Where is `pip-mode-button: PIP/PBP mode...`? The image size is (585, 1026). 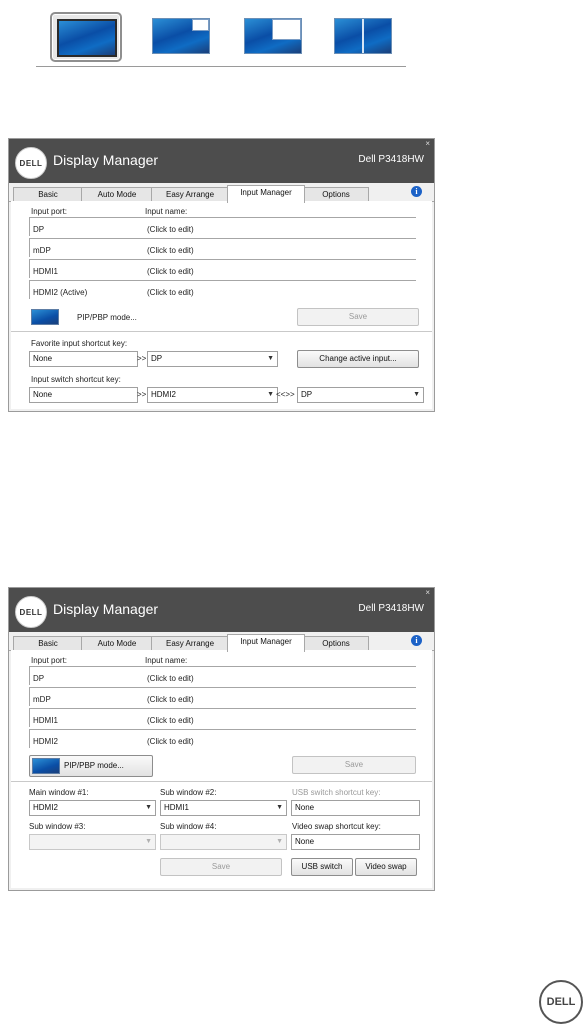
pip-mode-button: PIP/PBP mode... is located at coordinates (91, 766).